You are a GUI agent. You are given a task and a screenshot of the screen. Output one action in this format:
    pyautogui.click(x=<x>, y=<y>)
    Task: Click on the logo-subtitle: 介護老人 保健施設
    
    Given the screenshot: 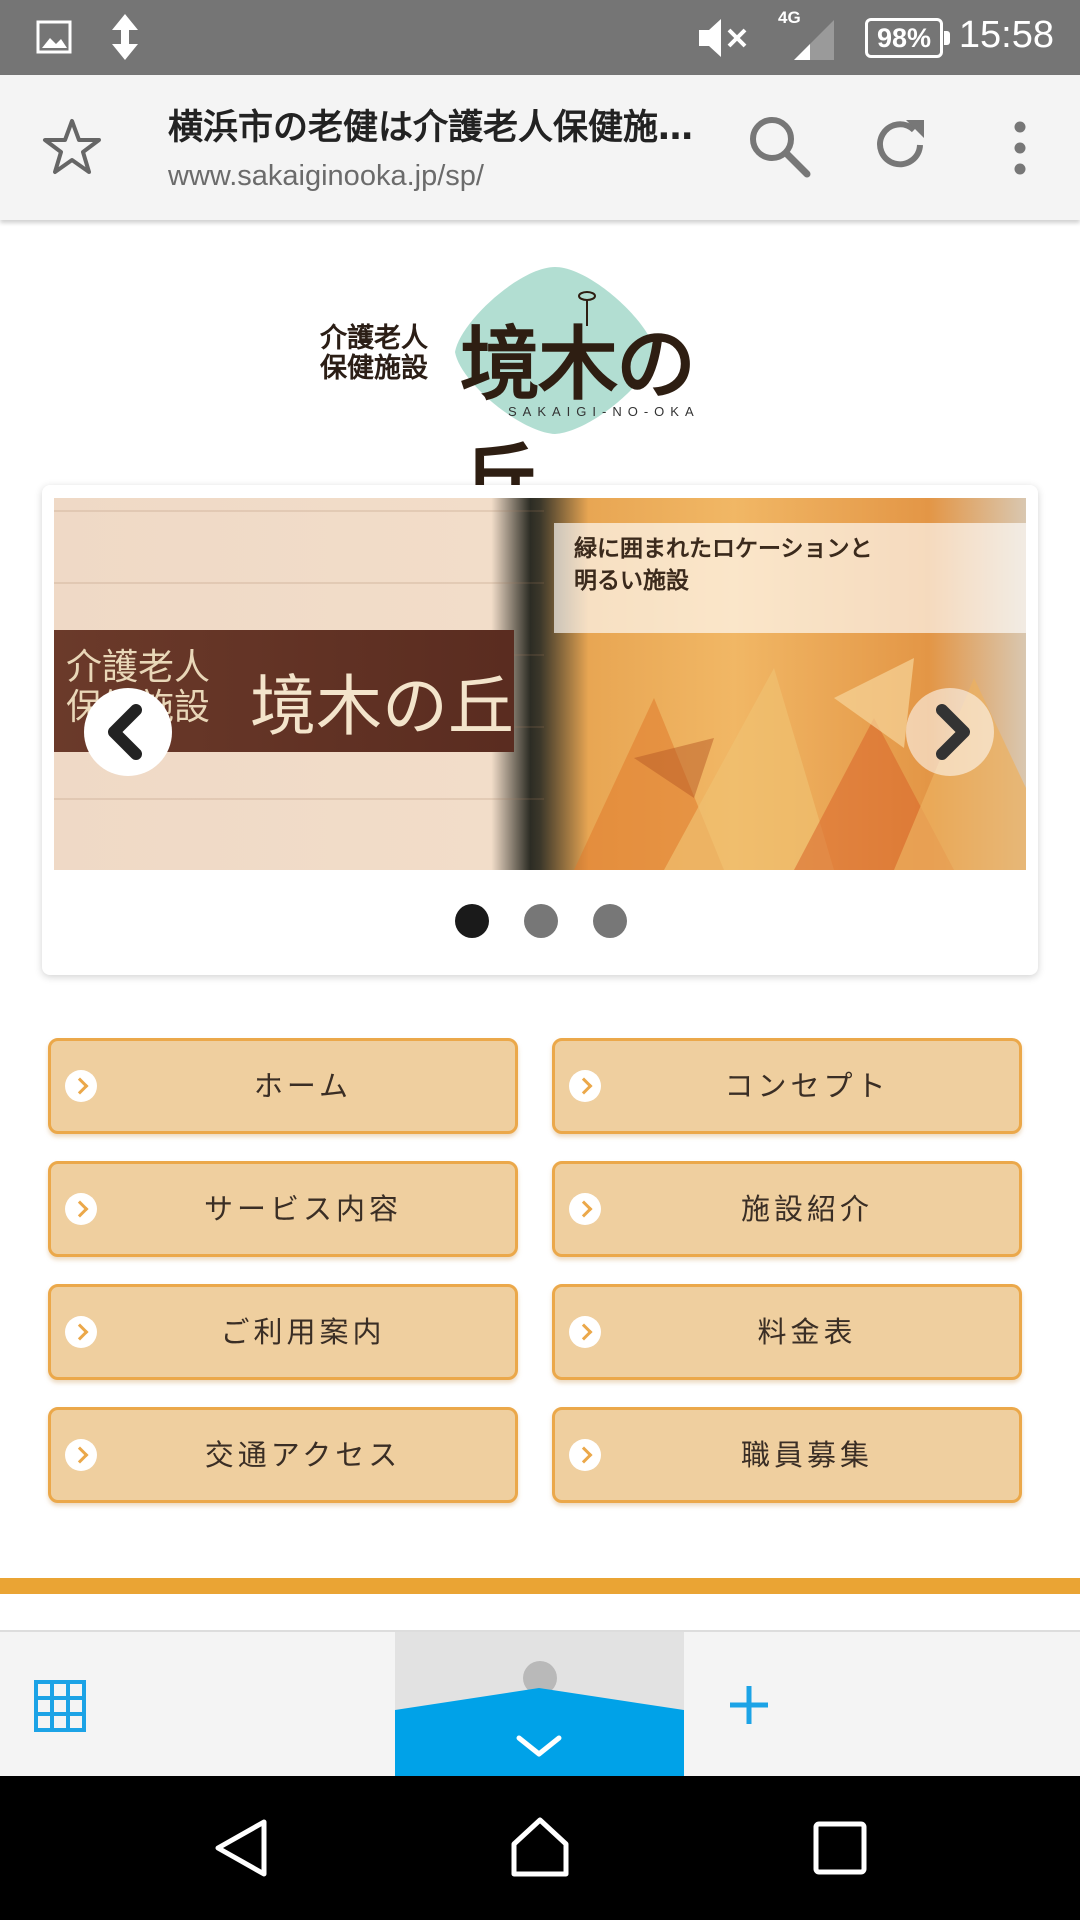 What is the action you would take?
    pyautogui.click(x=374, y=354)
    